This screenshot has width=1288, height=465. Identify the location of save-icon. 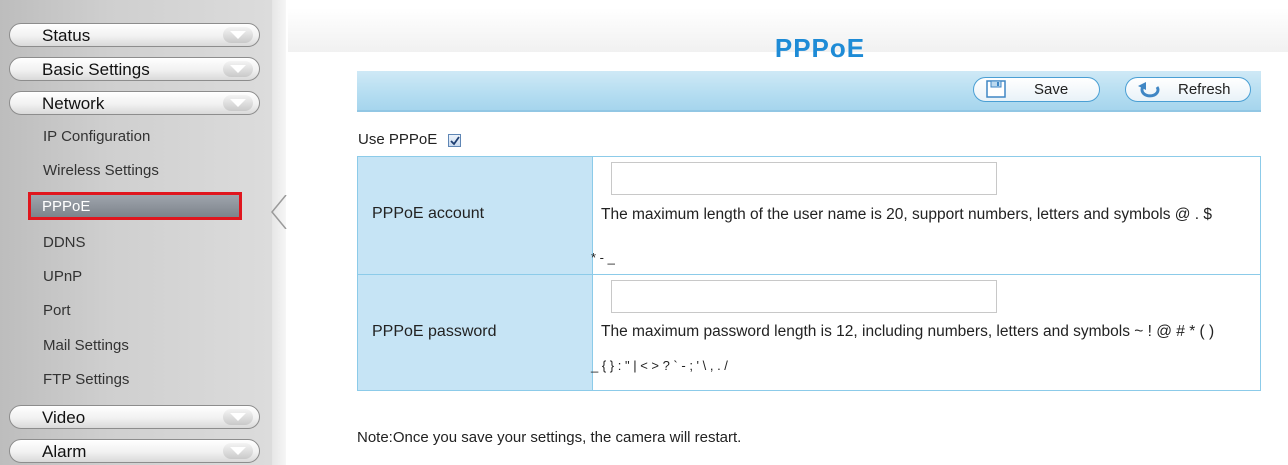
(996, 91).